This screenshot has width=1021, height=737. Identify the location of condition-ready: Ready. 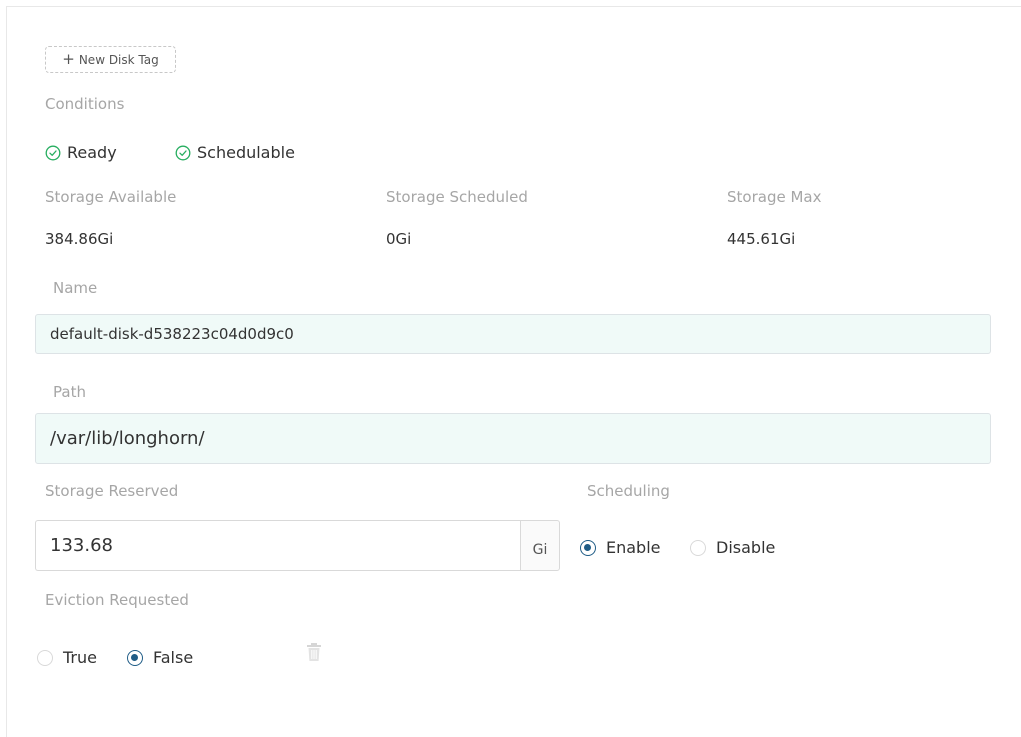
(81, 152).